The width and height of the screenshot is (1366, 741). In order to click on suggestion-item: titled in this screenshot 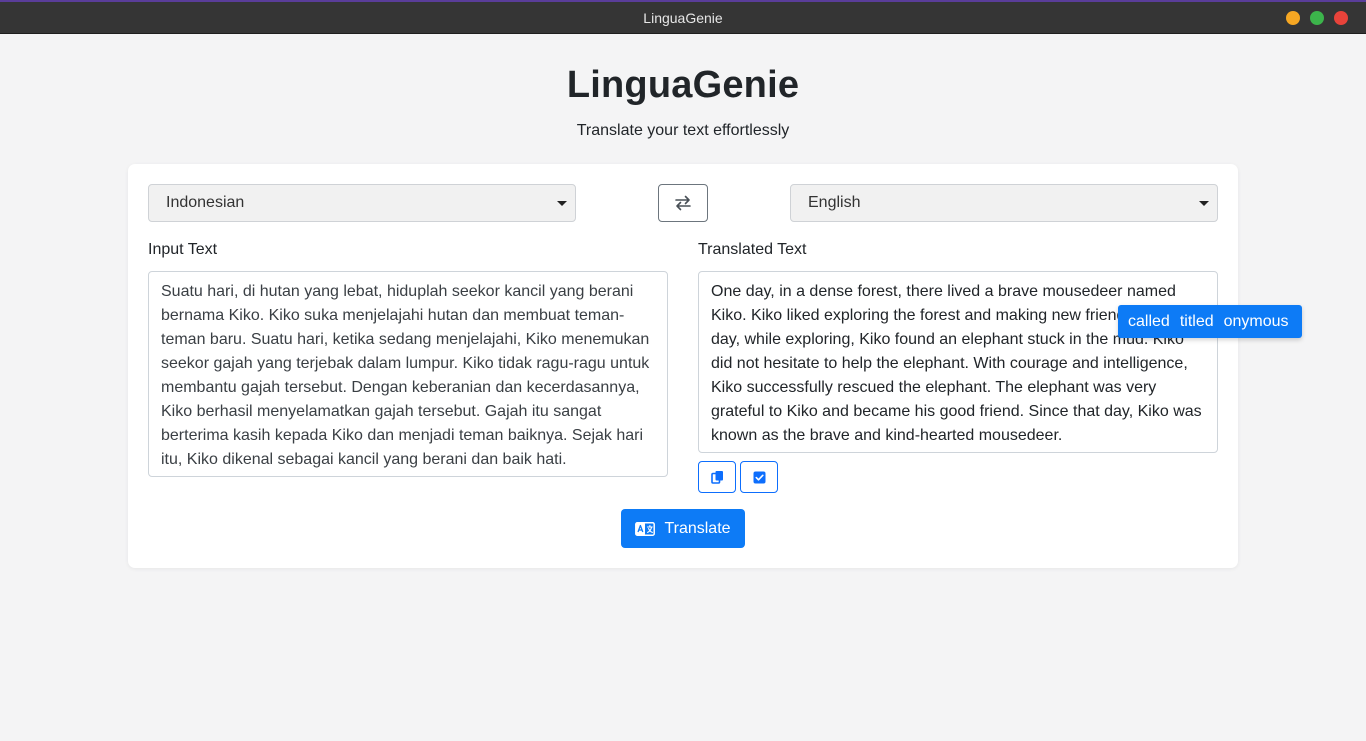, I will do `click(1197, 322)`.